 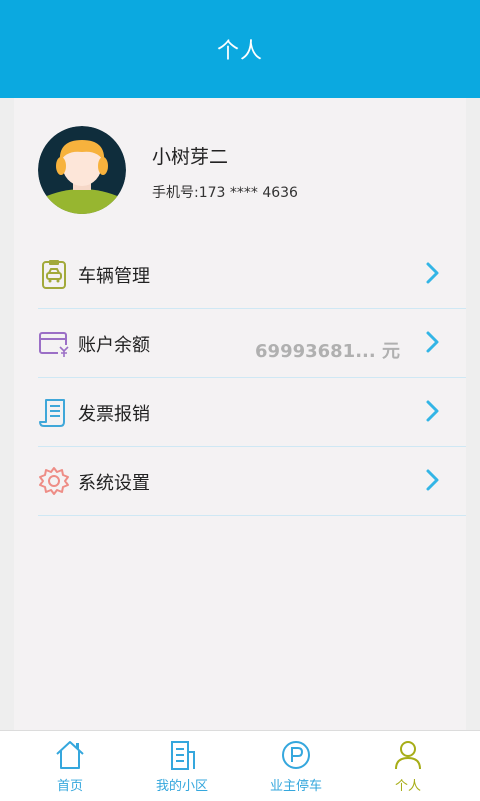 I want to click on gear-icon, so click(x=54, y=481).